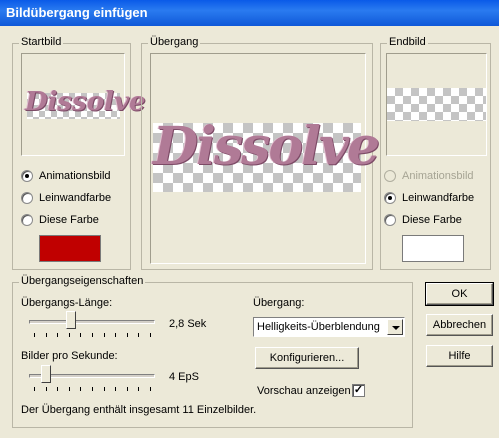 This screenshot has width=499, height=438. Describe the element at coordinates (188, 324) in the screenshot. I see `transition-length-value: 2,8 Sek` at that location.